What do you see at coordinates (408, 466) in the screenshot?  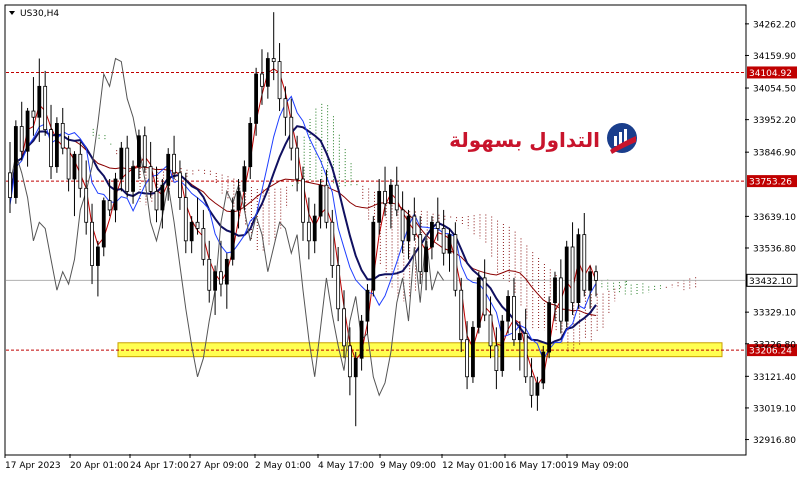 I see `x-tick-label: 9 May 09:00` at bounding box center [408, 466].